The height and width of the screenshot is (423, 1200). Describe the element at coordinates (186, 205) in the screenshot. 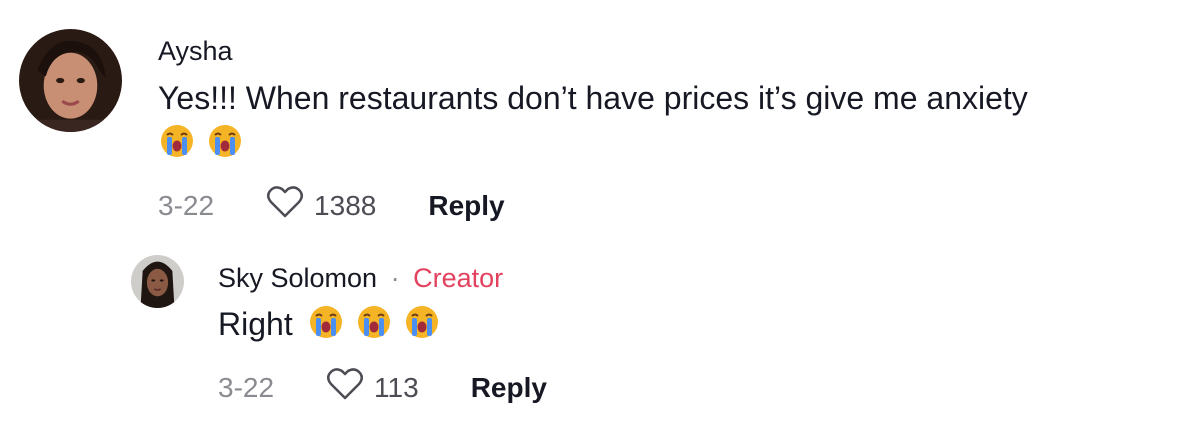

I see `comment-date: 3-22` at that location.